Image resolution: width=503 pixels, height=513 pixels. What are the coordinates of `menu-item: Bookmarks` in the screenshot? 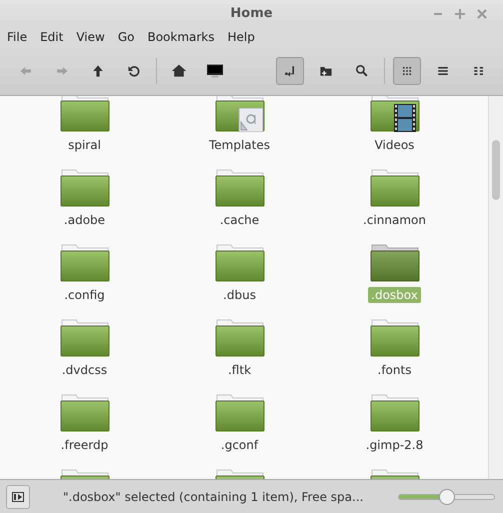 It's located at (181, 37).